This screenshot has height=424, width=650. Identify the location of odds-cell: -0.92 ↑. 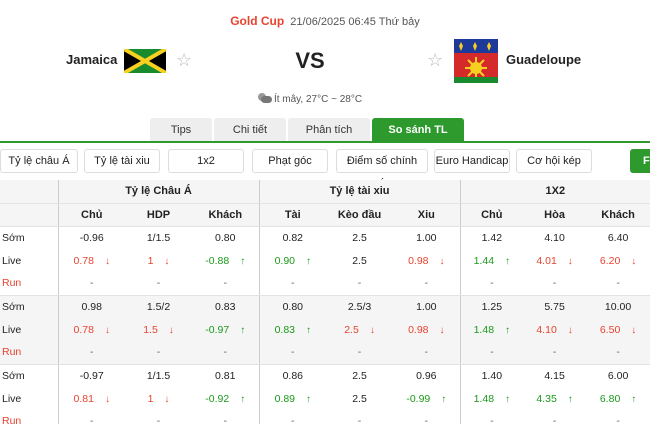
(225, 398).